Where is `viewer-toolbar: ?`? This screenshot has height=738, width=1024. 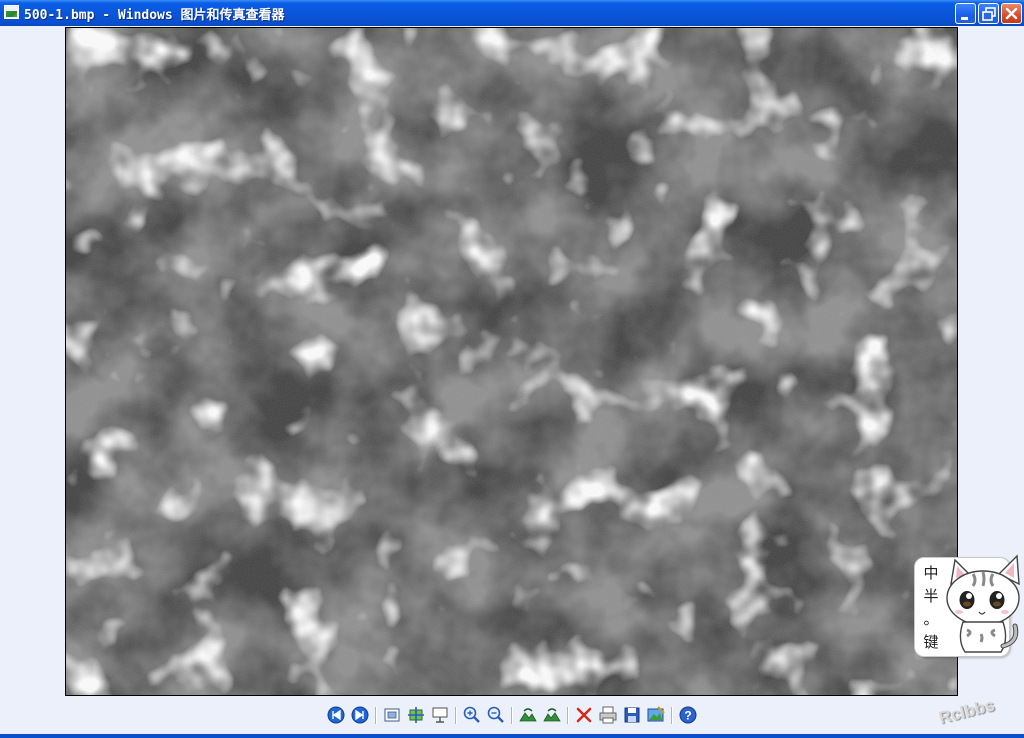 viewer-toolbar: ? is located at coordinates (512, 716).